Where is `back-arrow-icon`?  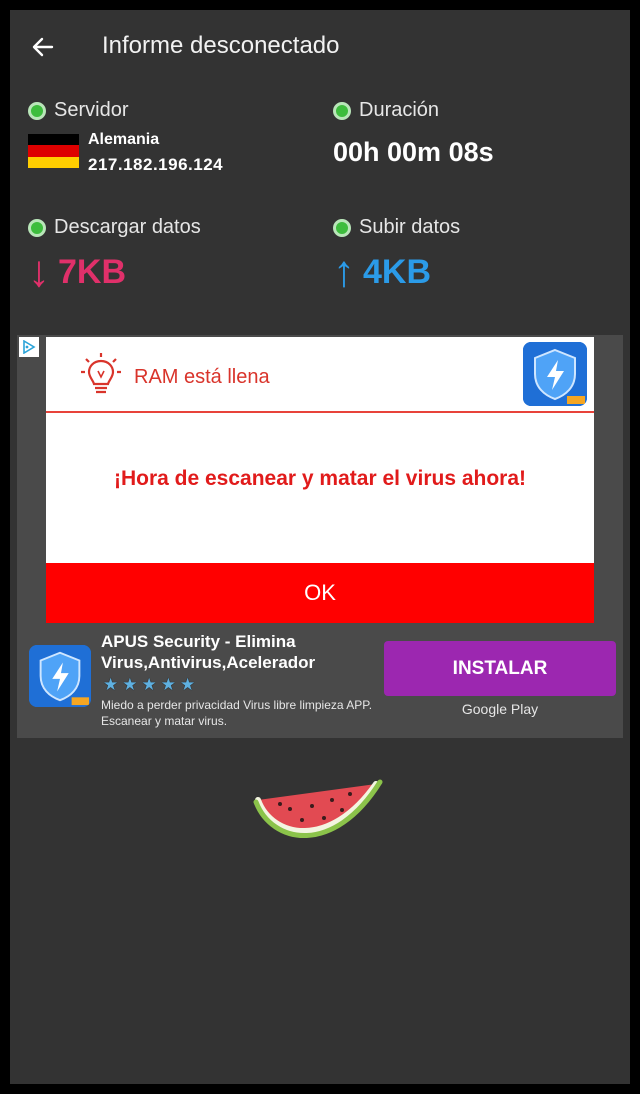 back-arrow-icon is located at coordinates (43, 47).